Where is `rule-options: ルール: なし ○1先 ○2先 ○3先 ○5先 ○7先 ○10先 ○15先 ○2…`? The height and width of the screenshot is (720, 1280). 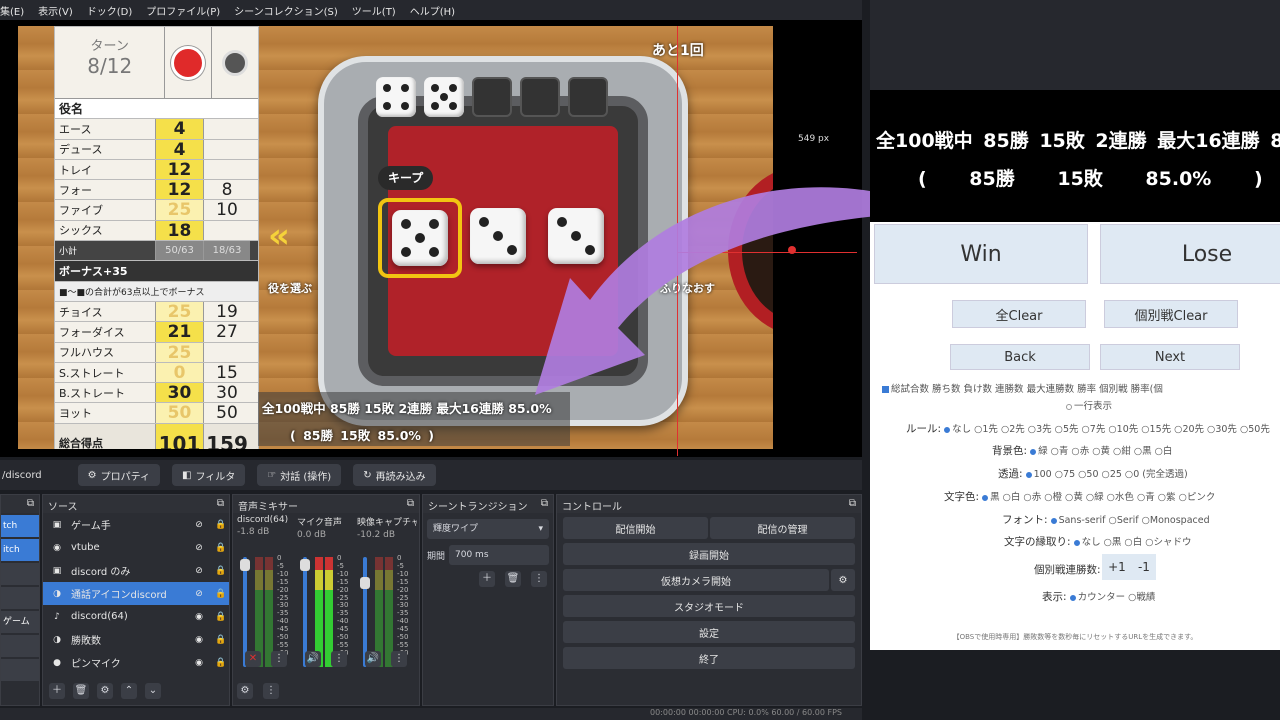 rule-options: ルール: なし ○1先 ○2先 ○3先 ○5先 ○7先 ○10先 ○15先 ○2… is located at coordinates (1088, 428).